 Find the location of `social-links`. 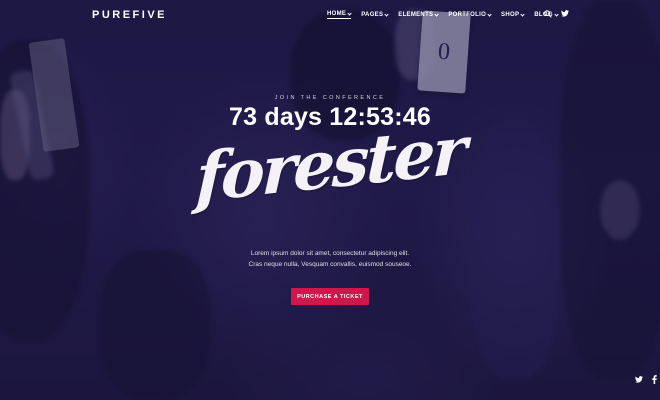

social-links is located at coordinates (646, 379).